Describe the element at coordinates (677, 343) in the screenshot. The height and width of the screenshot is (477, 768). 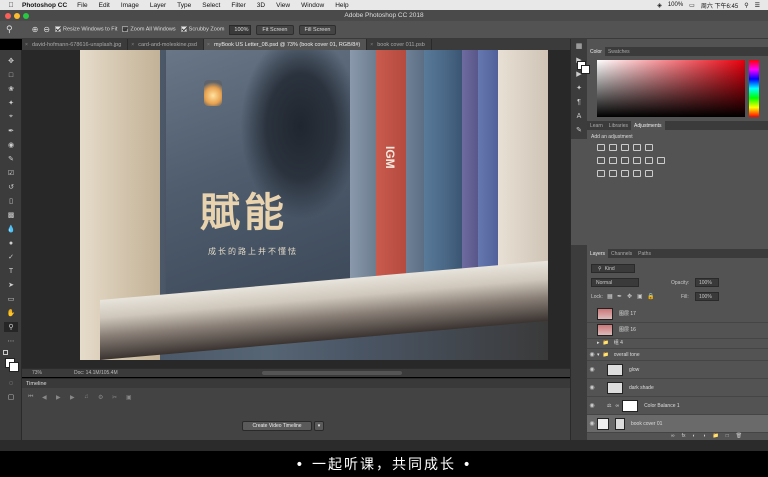
I see `layer-row: ▸ 📁 组 4` at that location.